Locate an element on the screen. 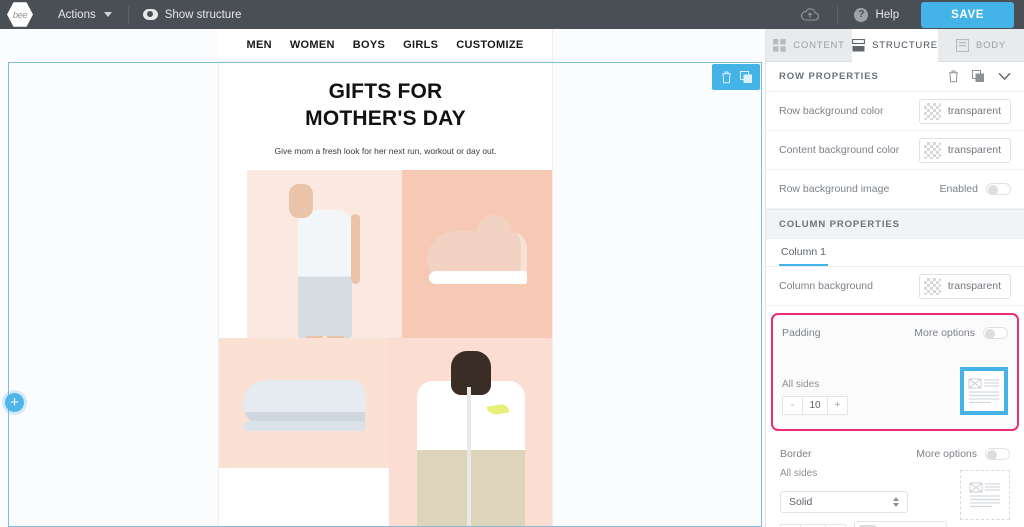 This screenshot has width=1024, height=527. padding-label: Padding is located at coordinates (801, 333).